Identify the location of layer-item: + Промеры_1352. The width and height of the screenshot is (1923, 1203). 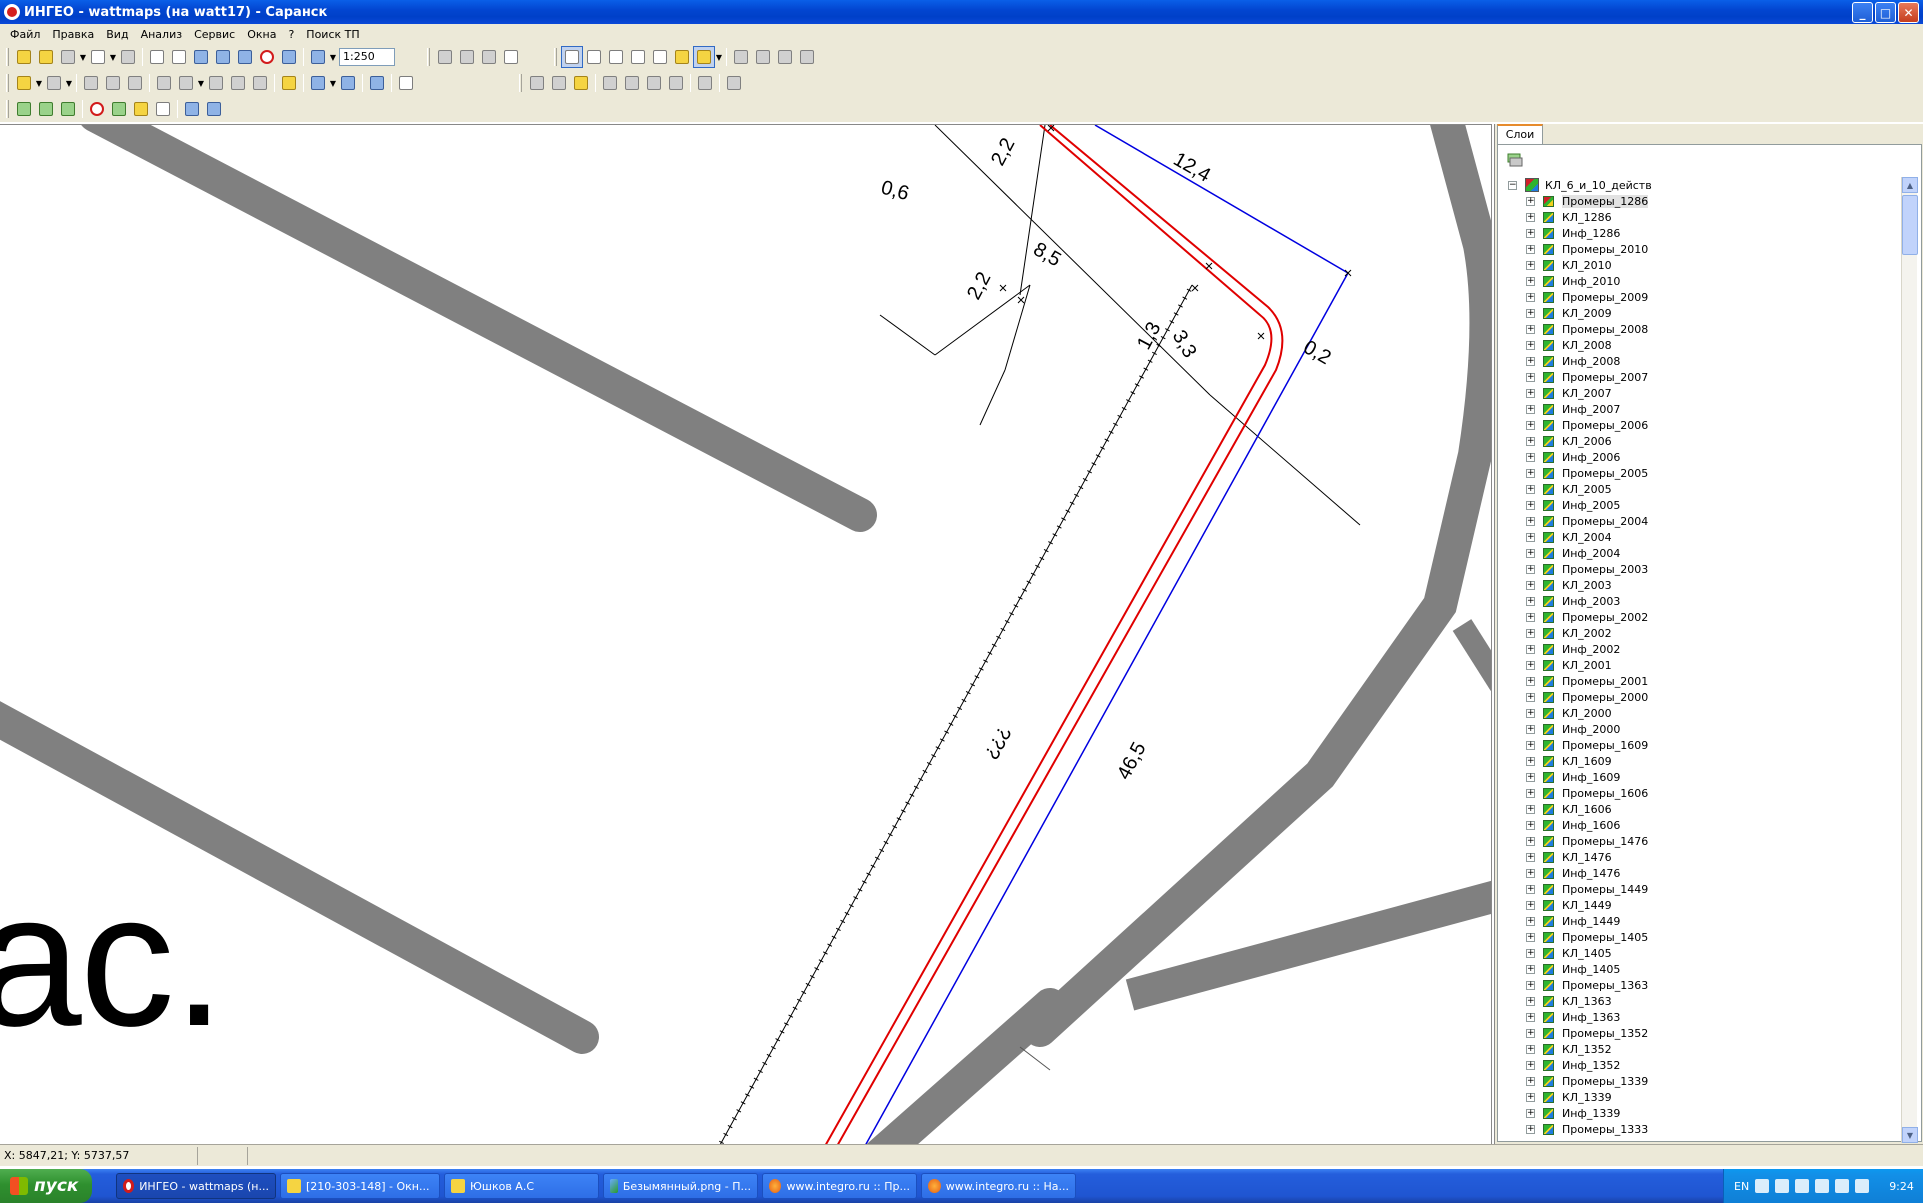
(1702, 1033).